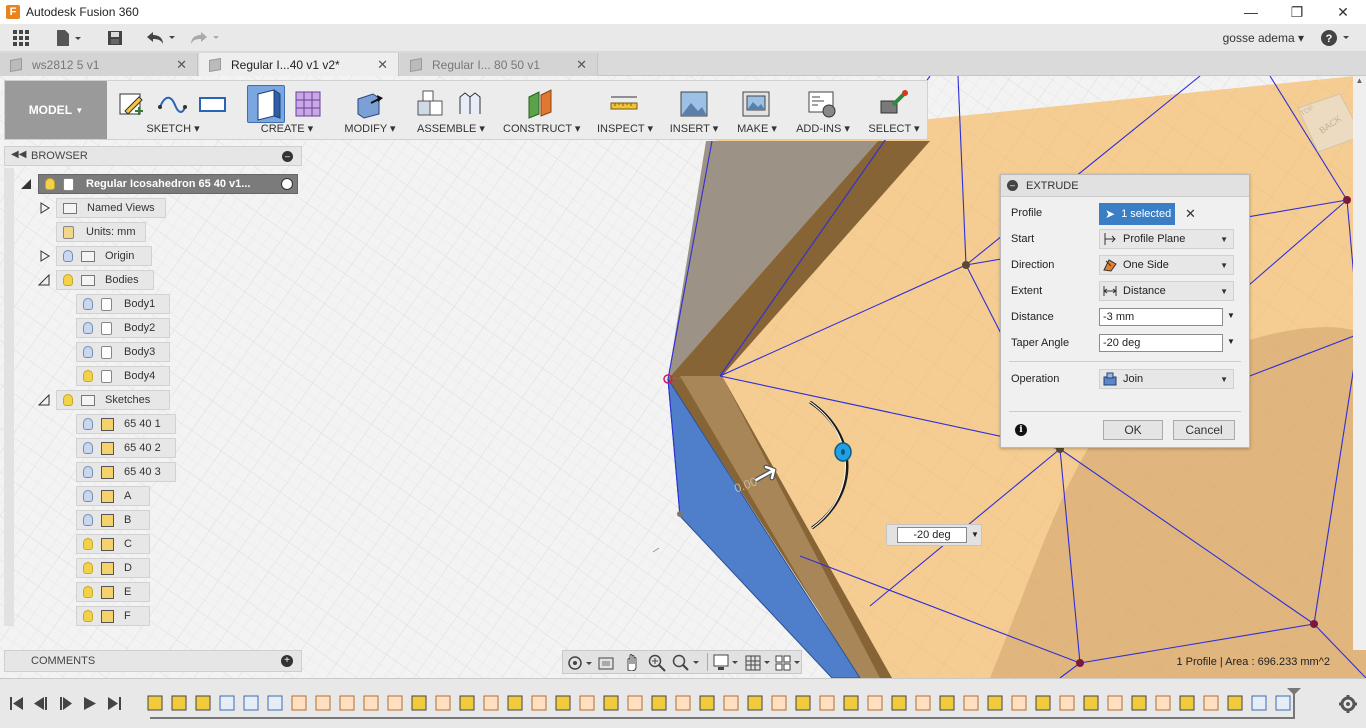  Describe the element at coordinates (61, 703) in the screenshot. I see `step-forward-icon` at that location.